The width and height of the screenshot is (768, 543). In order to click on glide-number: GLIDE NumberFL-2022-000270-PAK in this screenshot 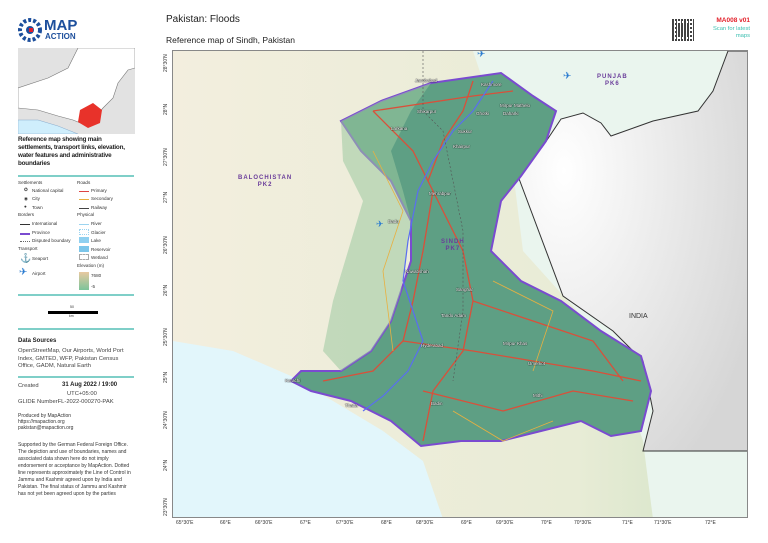, I will do `click(66, 402)`.